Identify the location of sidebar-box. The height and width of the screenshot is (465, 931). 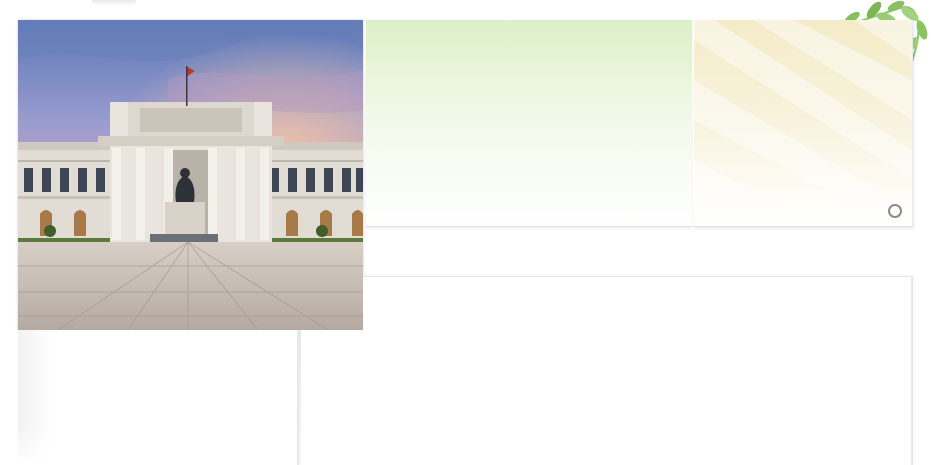
(158, 397).